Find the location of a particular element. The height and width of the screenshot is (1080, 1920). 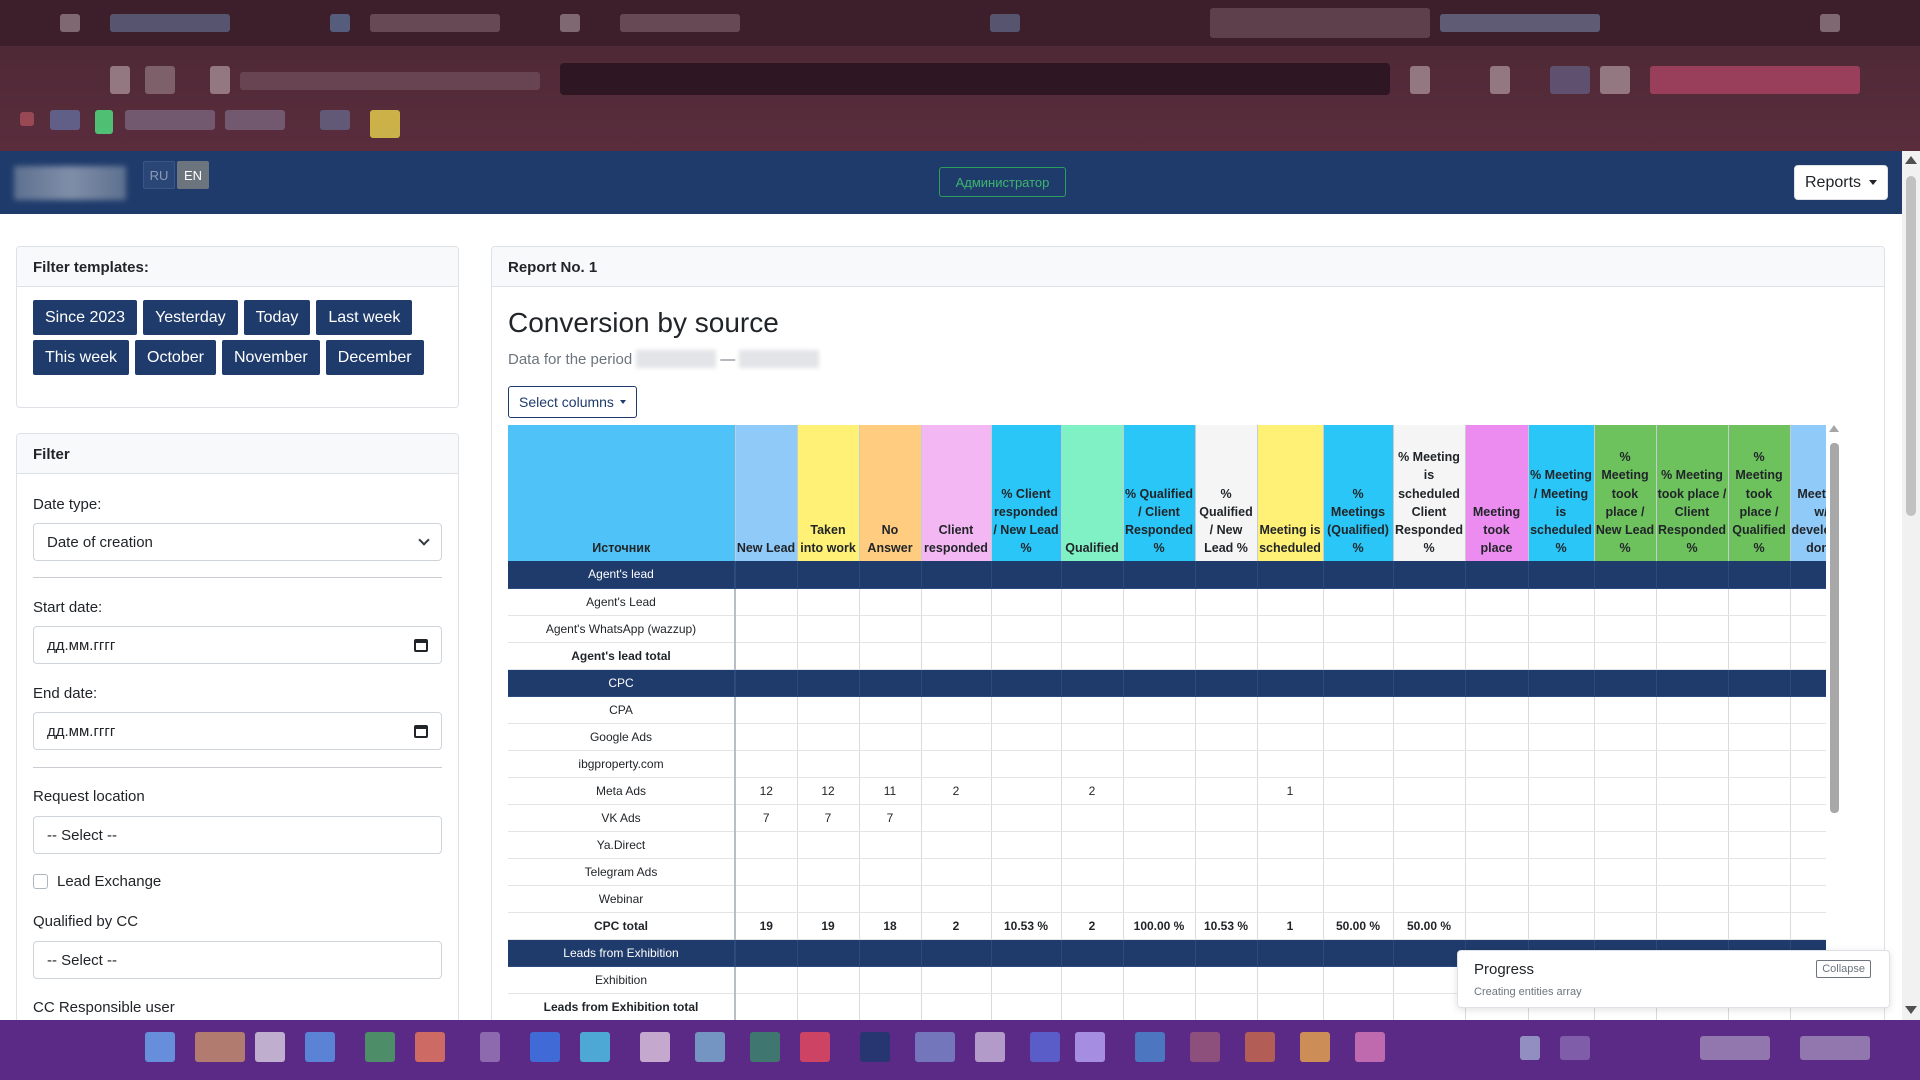

column-header: Meeting is scheduled is located at coordinates (1290, 493).